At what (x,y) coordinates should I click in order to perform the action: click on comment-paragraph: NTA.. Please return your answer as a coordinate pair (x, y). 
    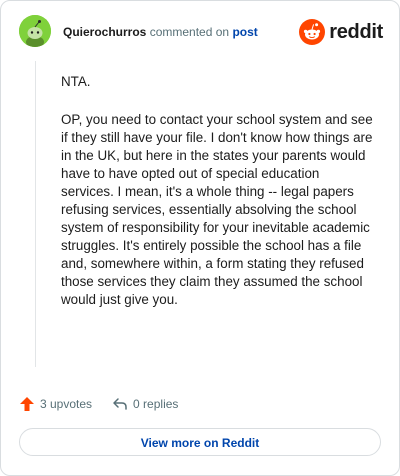
    Looking at the image, I should click on (76, 81).